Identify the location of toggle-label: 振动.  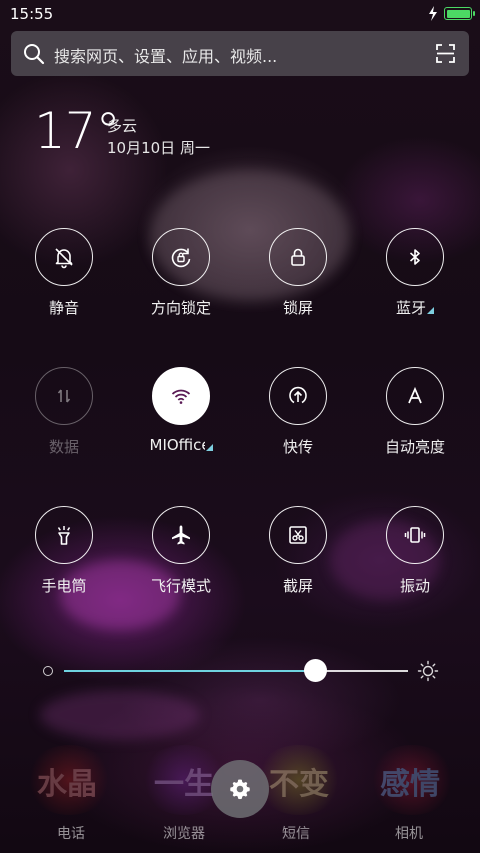
(414, 586).